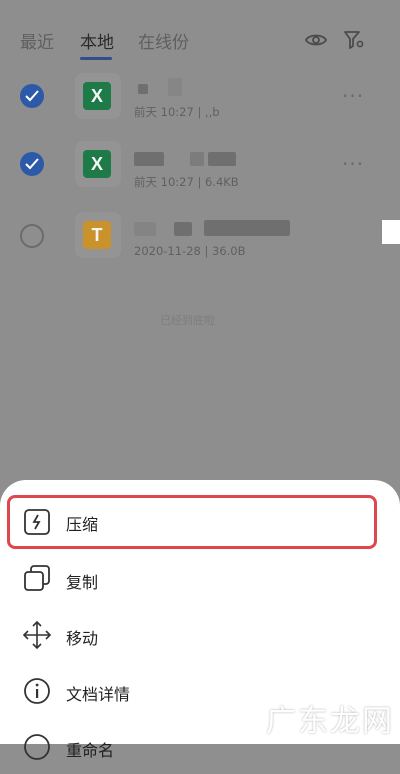 This screenshot has height=774, width=400. What do you see at coordinates (200, 578) in the screenshot?
I see `sheet-item-copy: 复制` at bounding box center [200, 578].